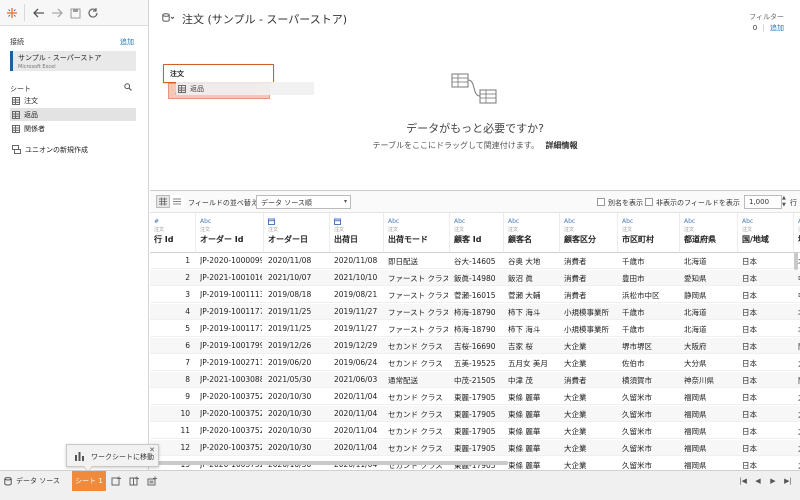 The height and width of the screenshot is (500, 800). I want to click on table-cell: 2021/10/07, so click(290, 277).